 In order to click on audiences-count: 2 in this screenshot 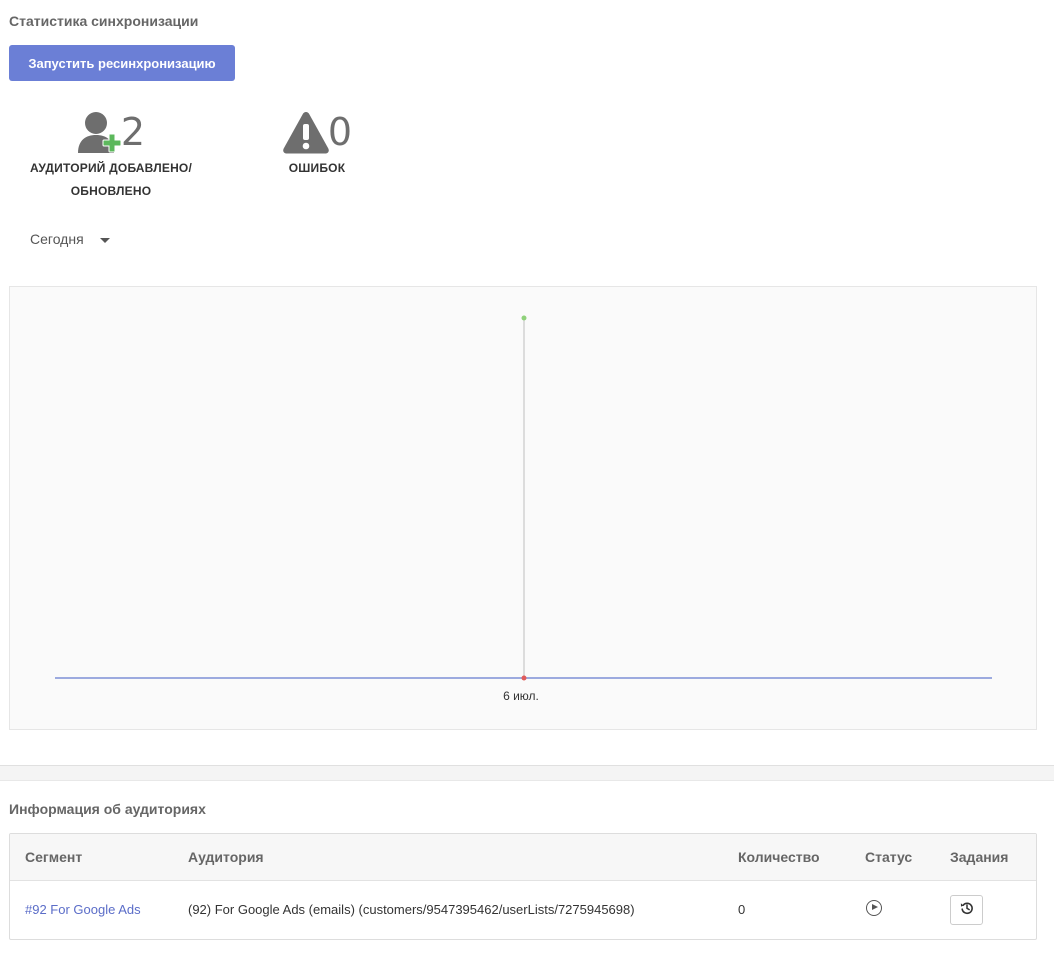, I will do `click(133, 132)`.